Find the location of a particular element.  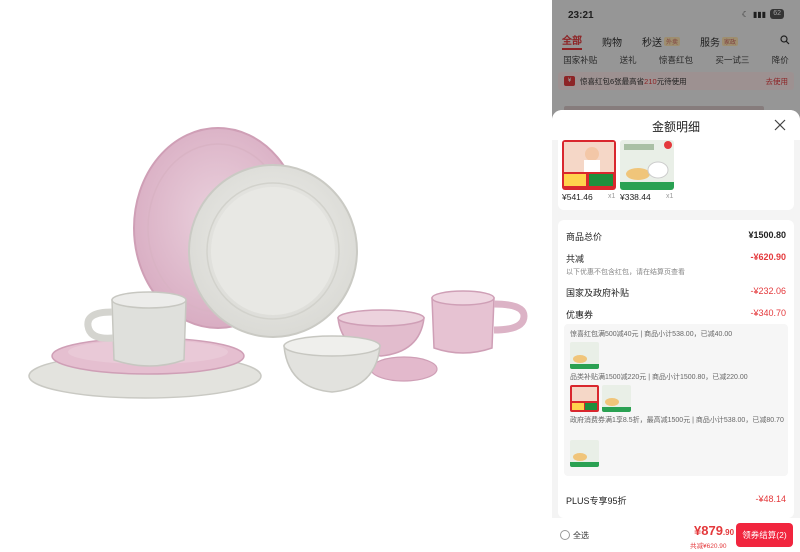

coupon-detail-line: 惊喜红包满500减40元 | 商品小计538.00，已减40.00 is located at coordinates (651, 334).